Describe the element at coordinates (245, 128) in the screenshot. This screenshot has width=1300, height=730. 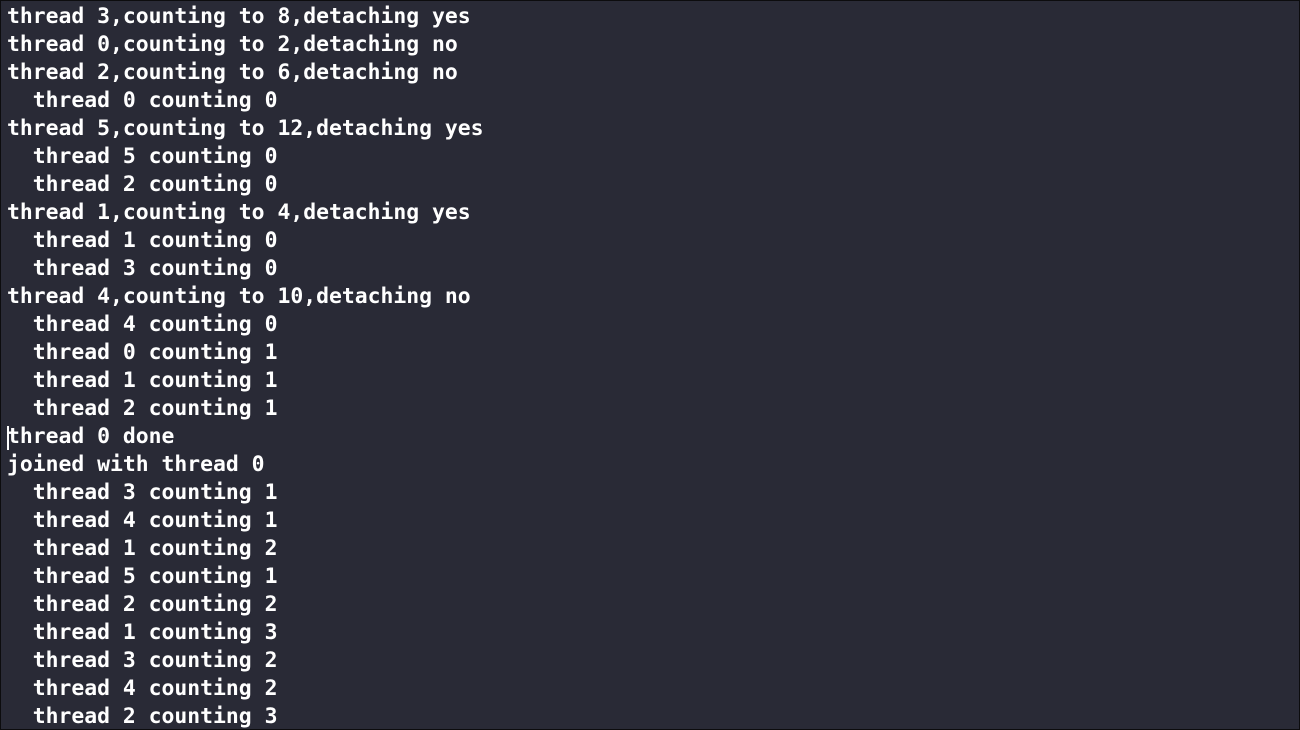
I see `output-line: thread 5,counting to 12,detaching yes` at that location.